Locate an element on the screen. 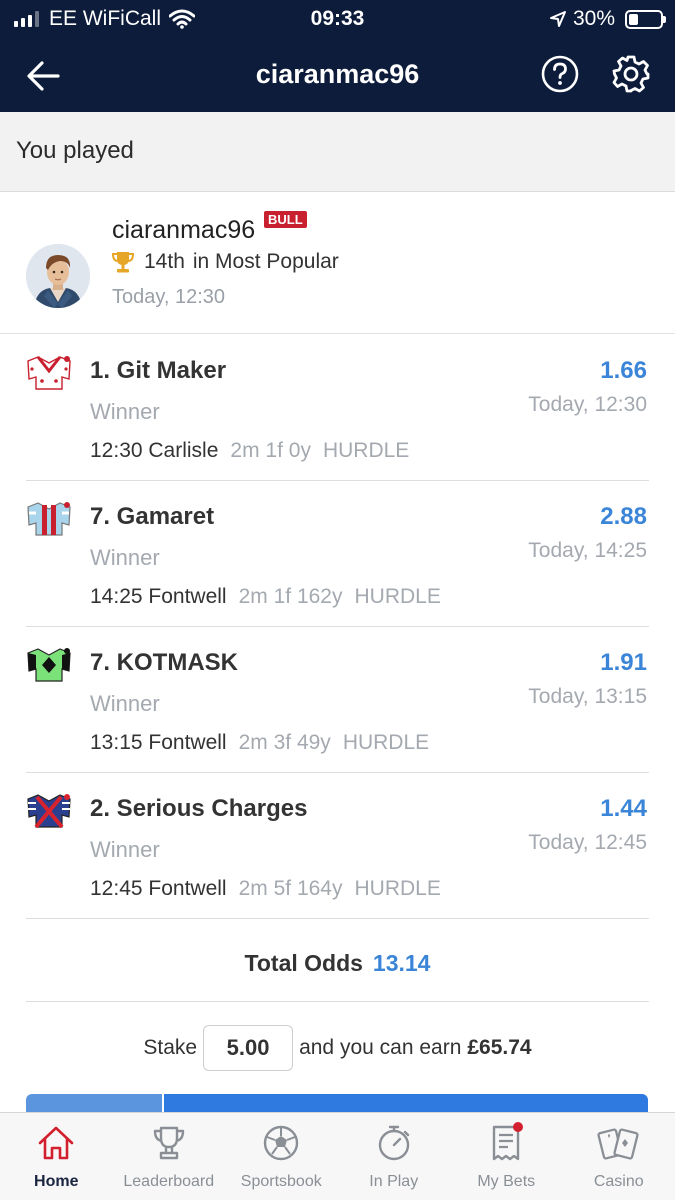  action-buttons is located at coordinates (337, 1104).